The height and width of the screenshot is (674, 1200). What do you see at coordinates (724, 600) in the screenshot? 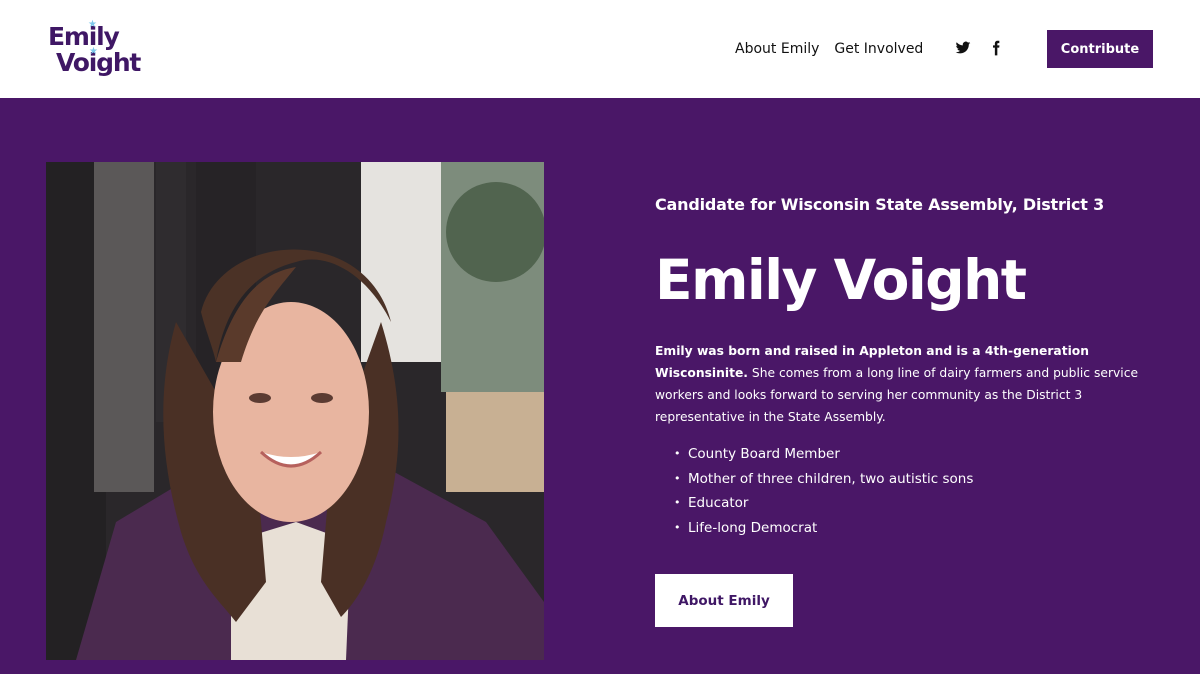
I see `about-emily-button: About Emily` at bounding box center [724, 600].